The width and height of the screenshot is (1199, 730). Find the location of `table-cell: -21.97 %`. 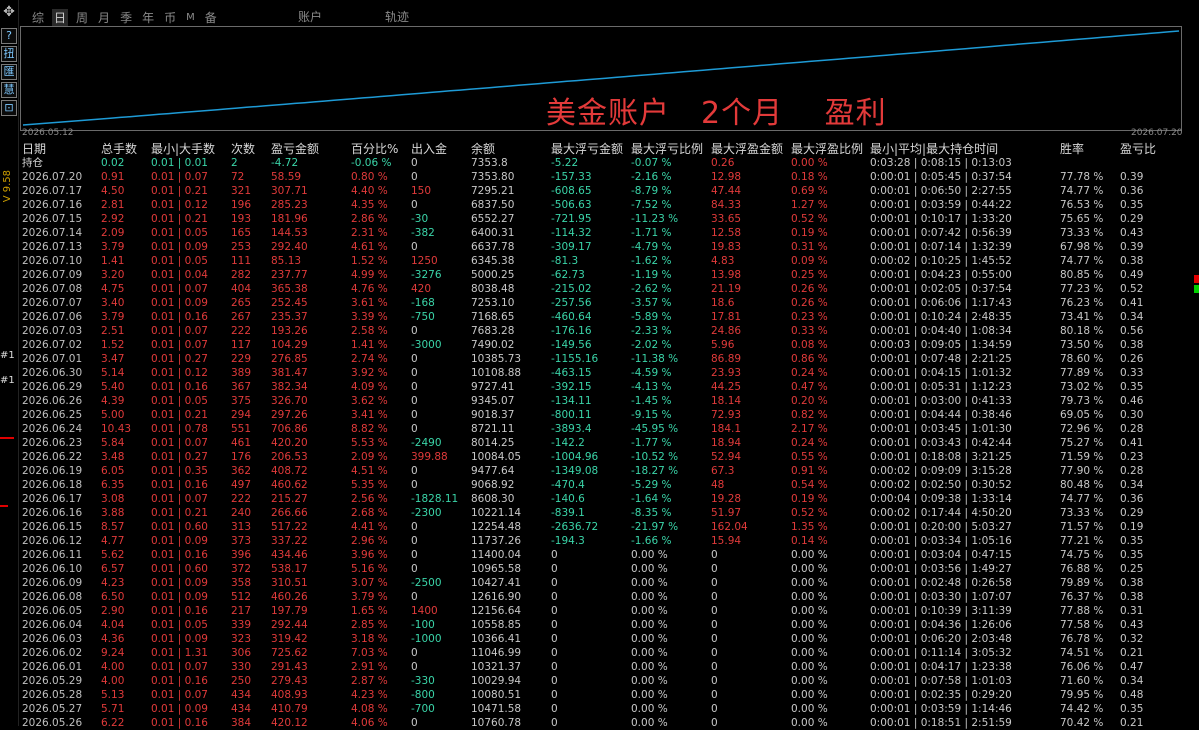

table-cell: -21.97 % is located at coordinates (655, 527).